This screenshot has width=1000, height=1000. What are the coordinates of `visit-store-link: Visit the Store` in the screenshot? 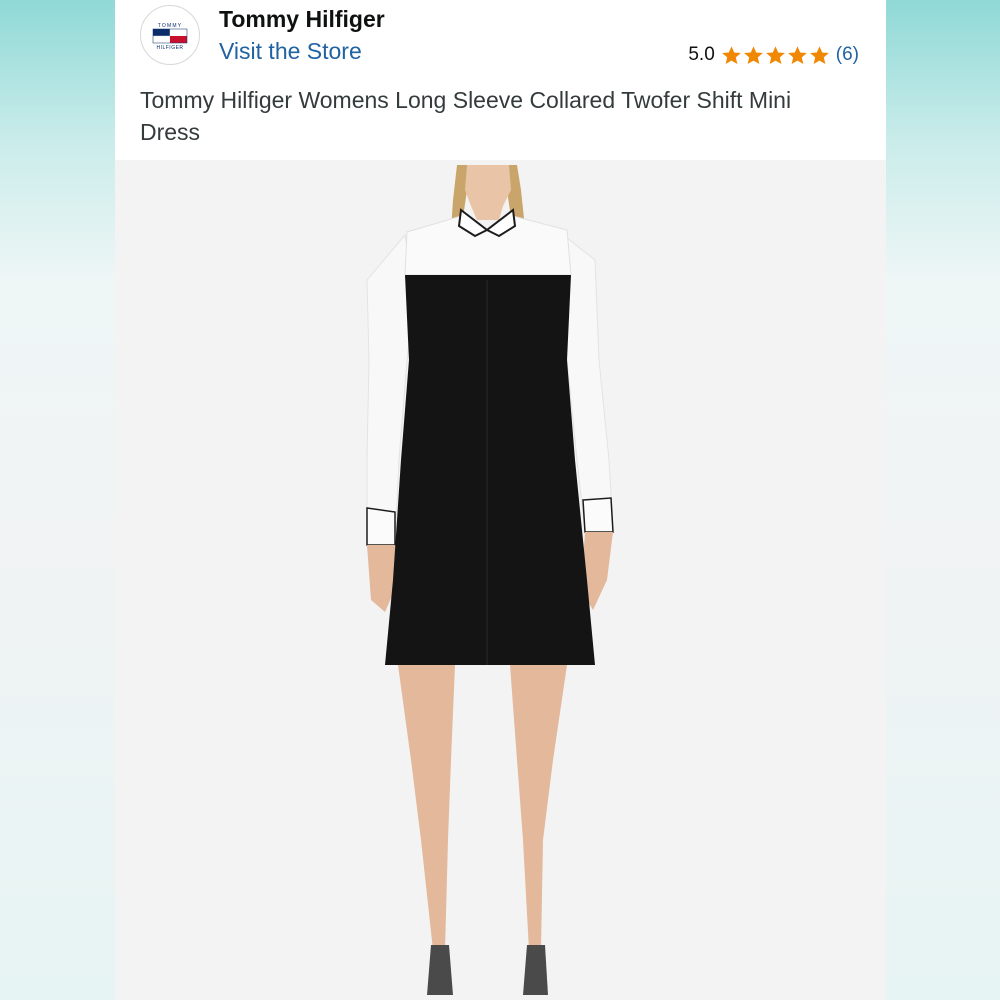 It's located at (290, 51).